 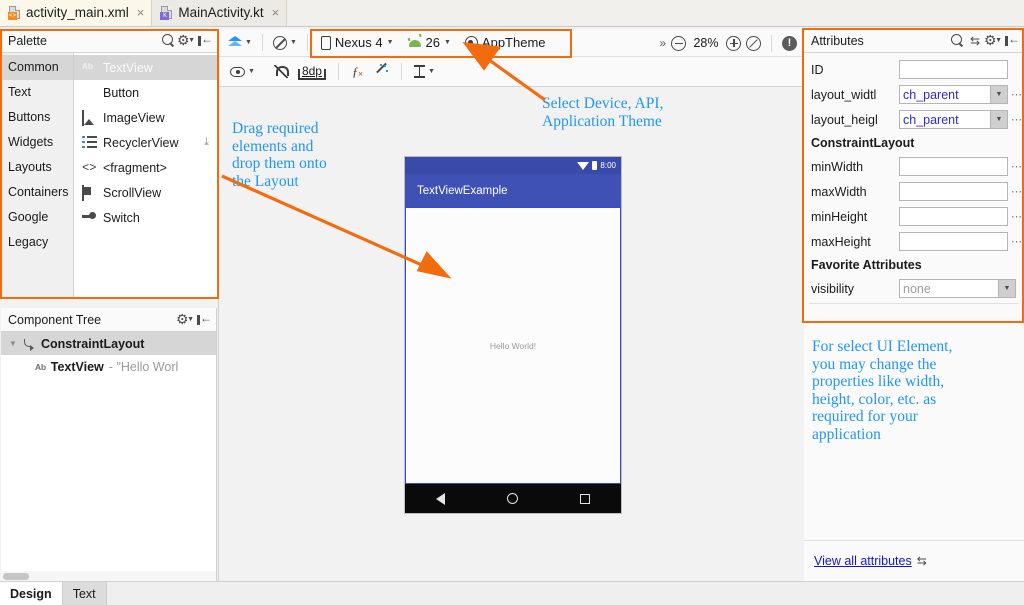 I want to click on layout-height-field: ch_parent ▼, so click(x=953, y=119).